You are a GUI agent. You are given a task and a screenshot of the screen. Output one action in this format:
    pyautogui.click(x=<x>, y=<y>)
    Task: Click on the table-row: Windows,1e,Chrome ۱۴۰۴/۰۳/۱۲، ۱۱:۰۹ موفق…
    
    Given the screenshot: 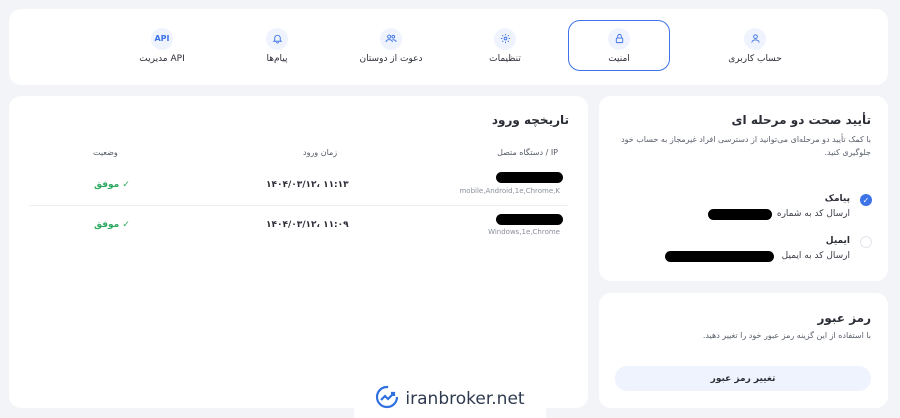 What is the action you would take?
    pyautogui.click(x=298, y=226)
    